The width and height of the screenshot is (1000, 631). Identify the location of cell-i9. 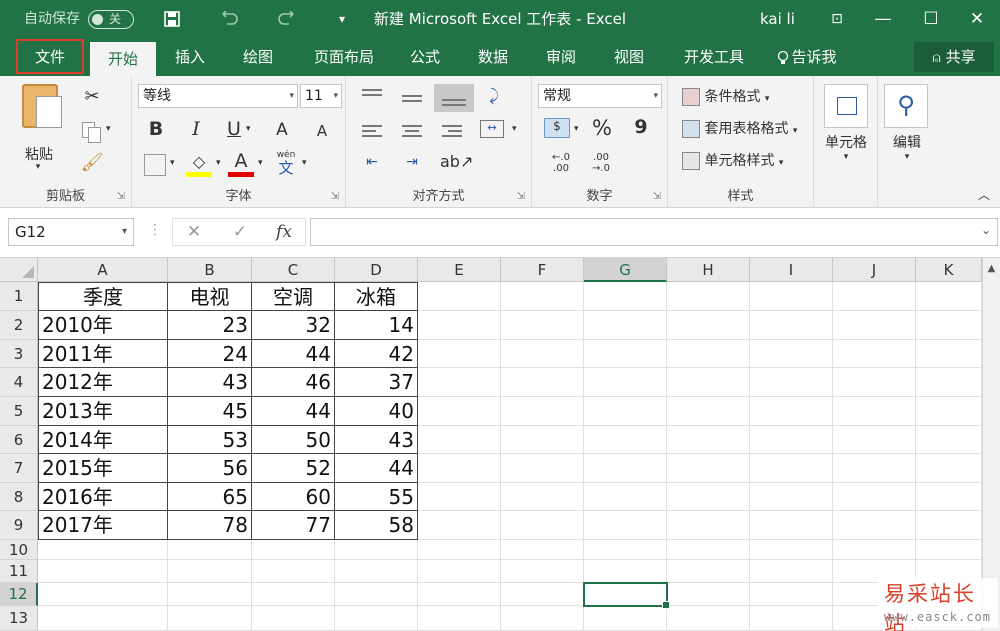
(791, 525).